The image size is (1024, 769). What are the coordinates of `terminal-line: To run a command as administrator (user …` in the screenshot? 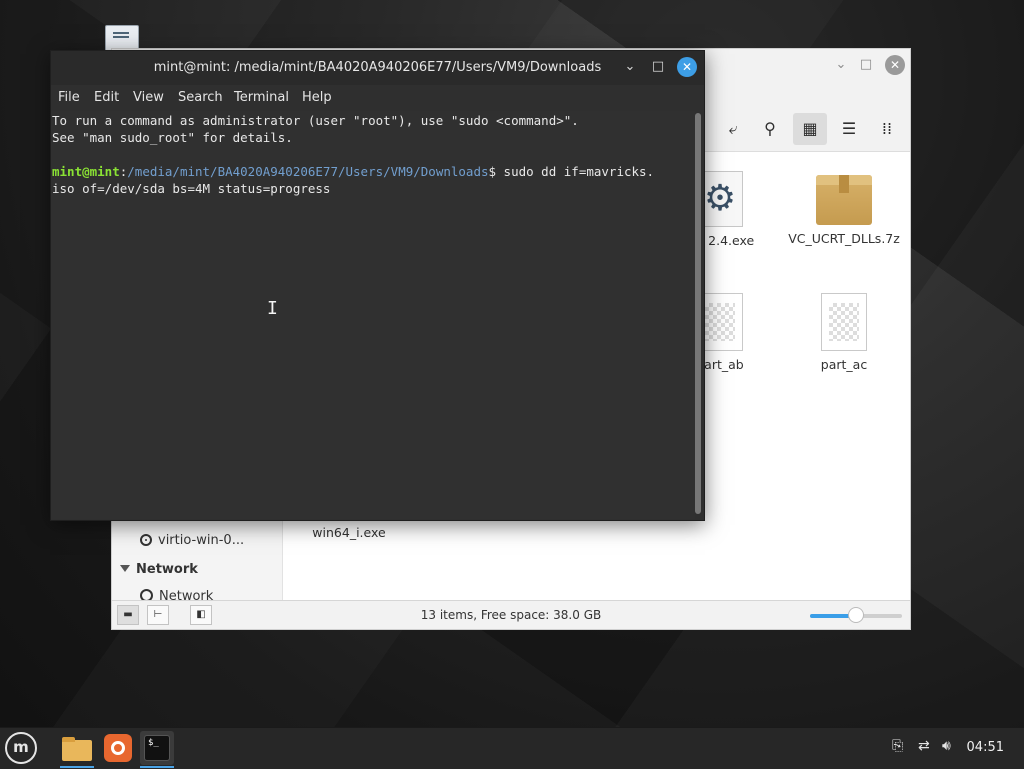 It's located at (315, 120).